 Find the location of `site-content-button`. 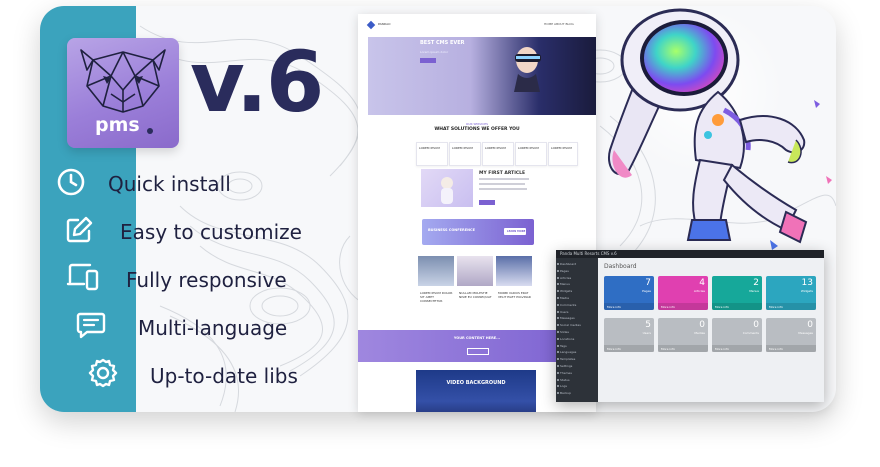

site-content-button is located at coordinates (478, 351).